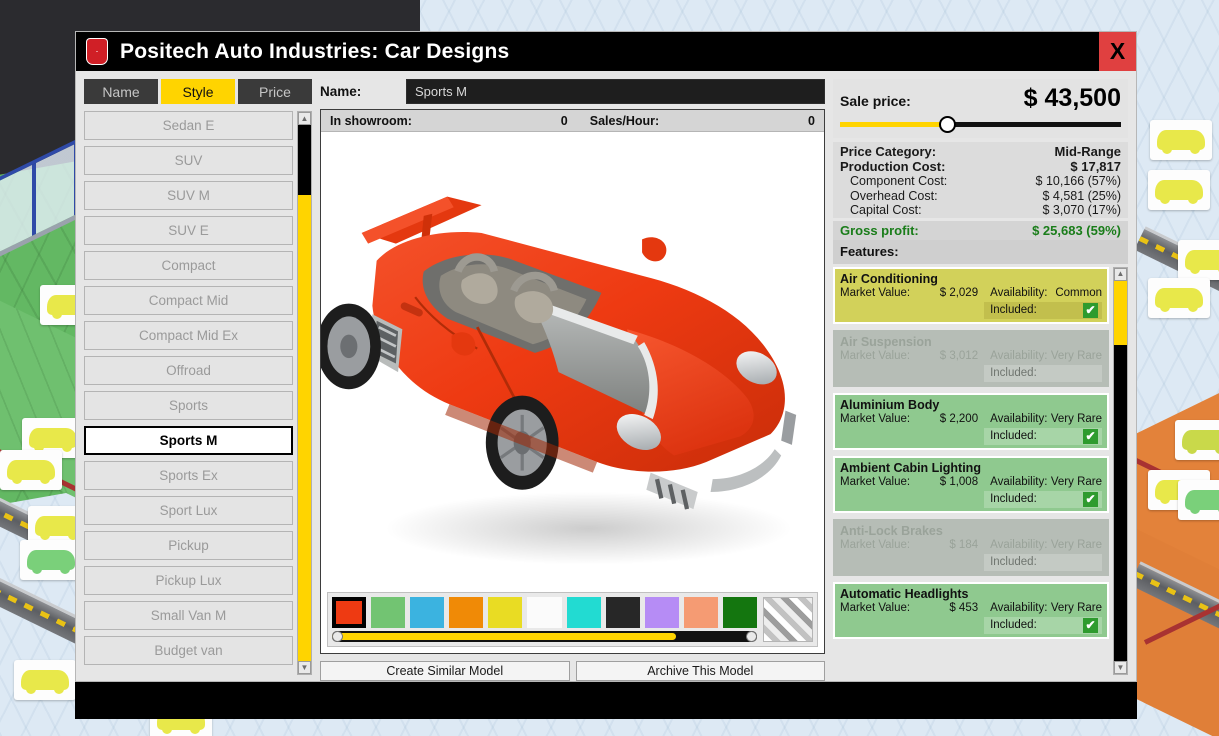 The width and height of the screenshot is (1219, 736). Describe the element at coordinates (606, 51) in the screenshot. I see `window-titlebar: Positech Auto Industries: Car Designs X` at that location.